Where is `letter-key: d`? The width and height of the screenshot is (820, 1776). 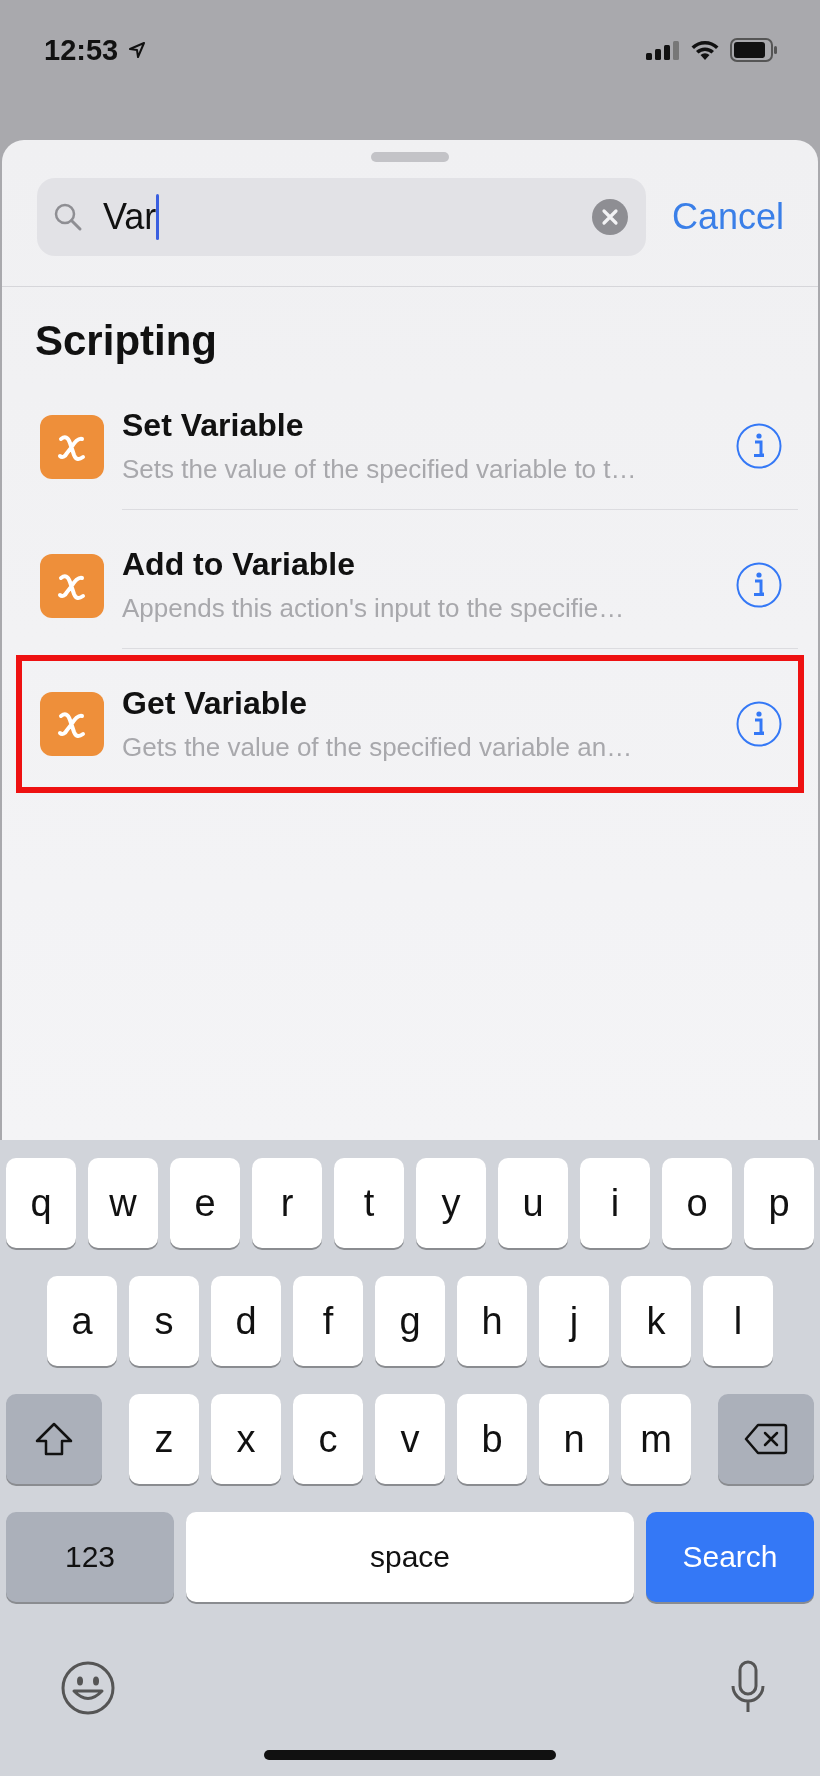 letter-key: d is located at coordinates (246, 1321).